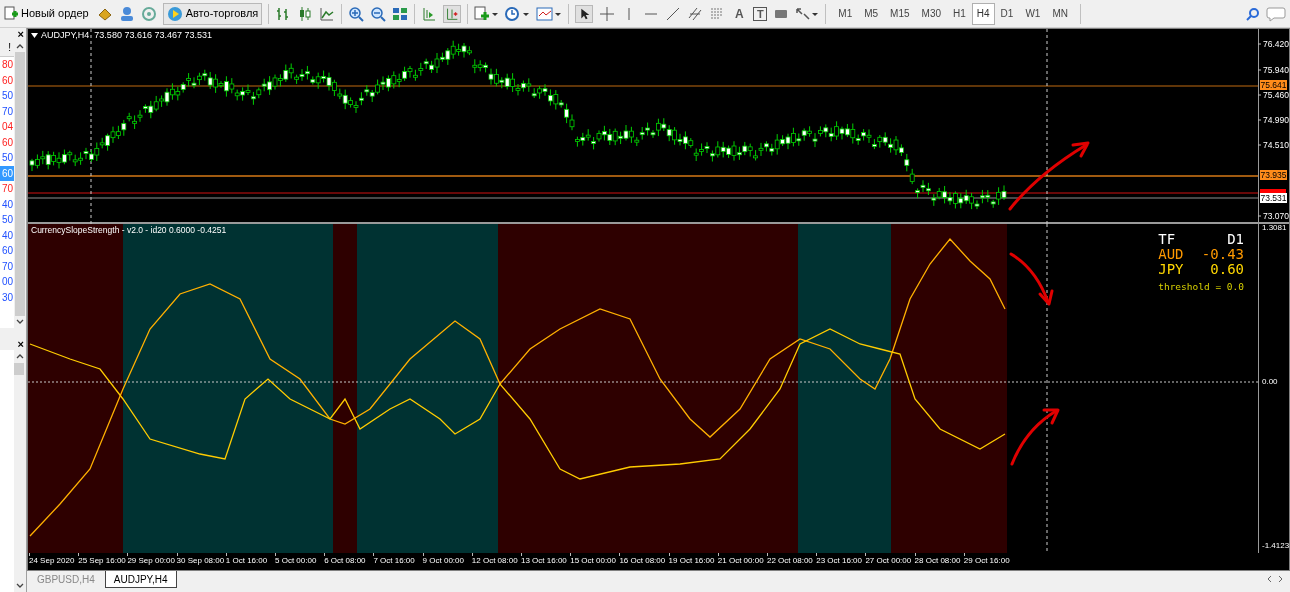 This screenshot has height=592, width=1290. I want to click on indicator-axis-label: 0.00, so click(1270, 382).